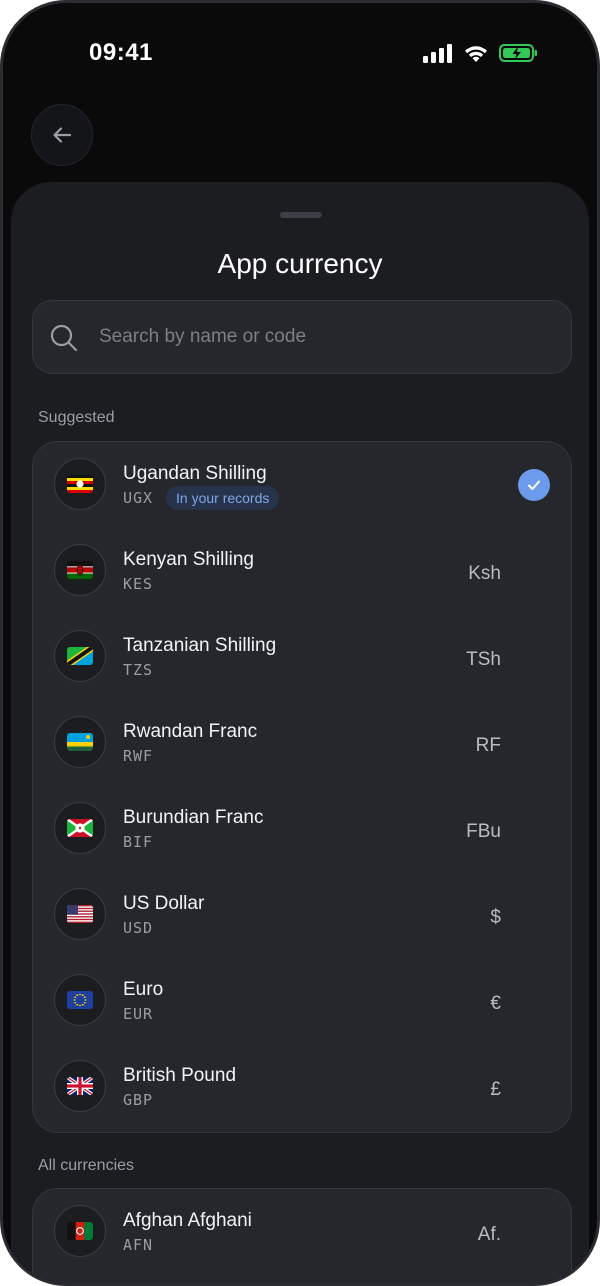  I want to click on currency-symbol: Ksh, so click(484, 573).